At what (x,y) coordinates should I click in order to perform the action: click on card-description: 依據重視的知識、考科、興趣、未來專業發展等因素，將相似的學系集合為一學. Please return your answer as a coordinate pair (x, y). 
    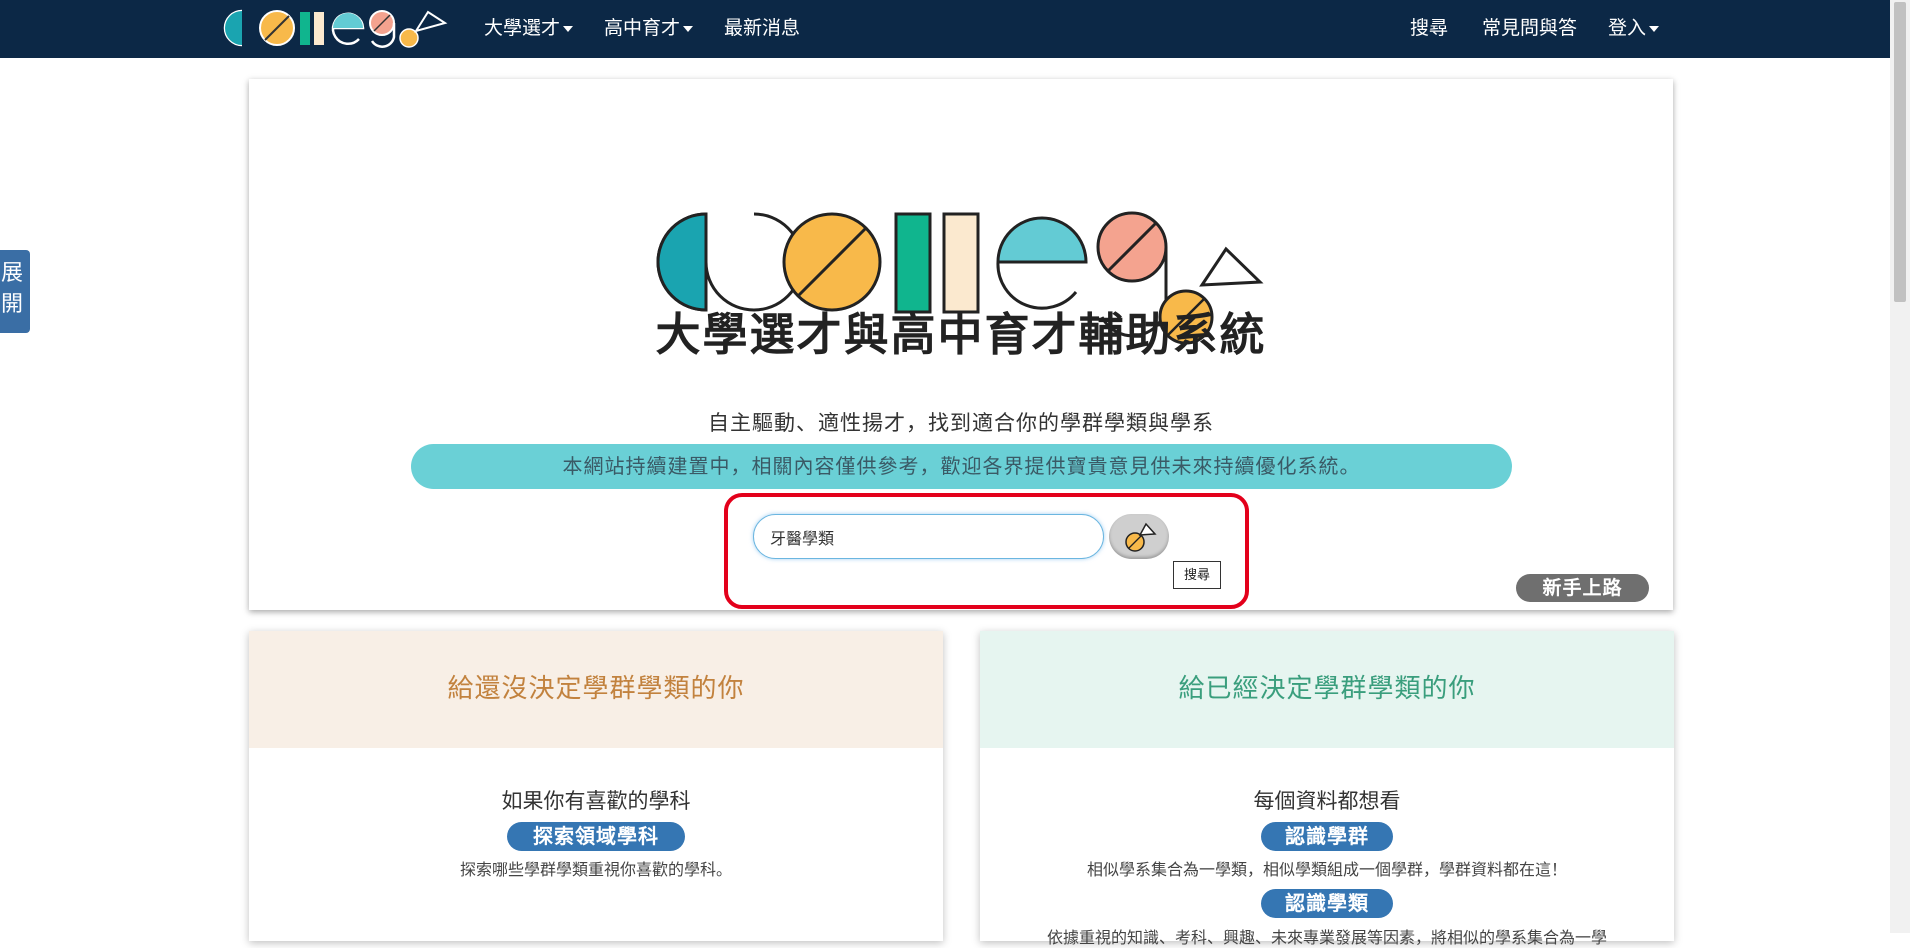
    Looking at the image, I should click on (1326, 937).